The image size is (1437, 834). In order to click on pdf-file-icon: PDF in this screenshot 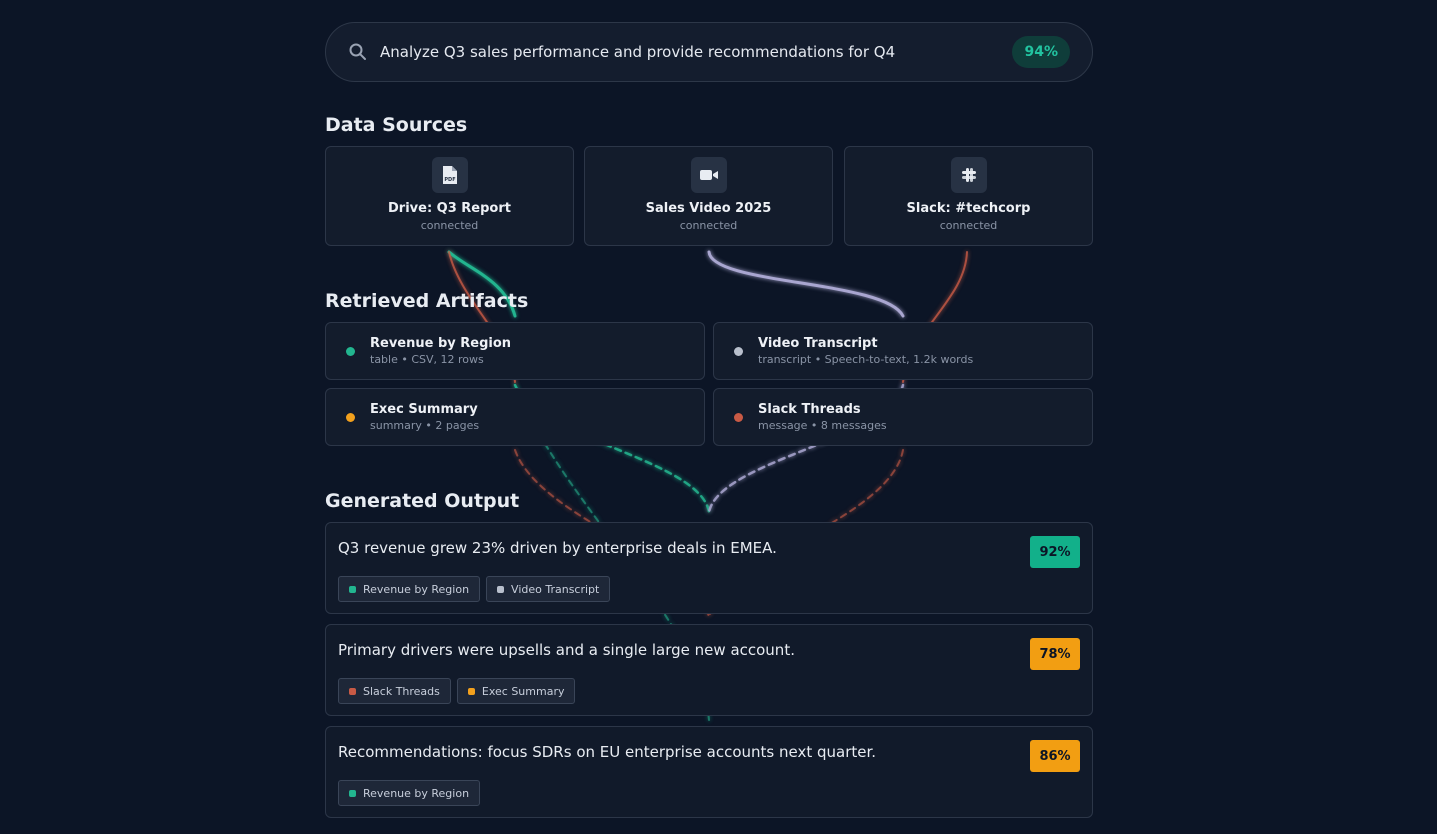, I will do `click(449, 175)`.